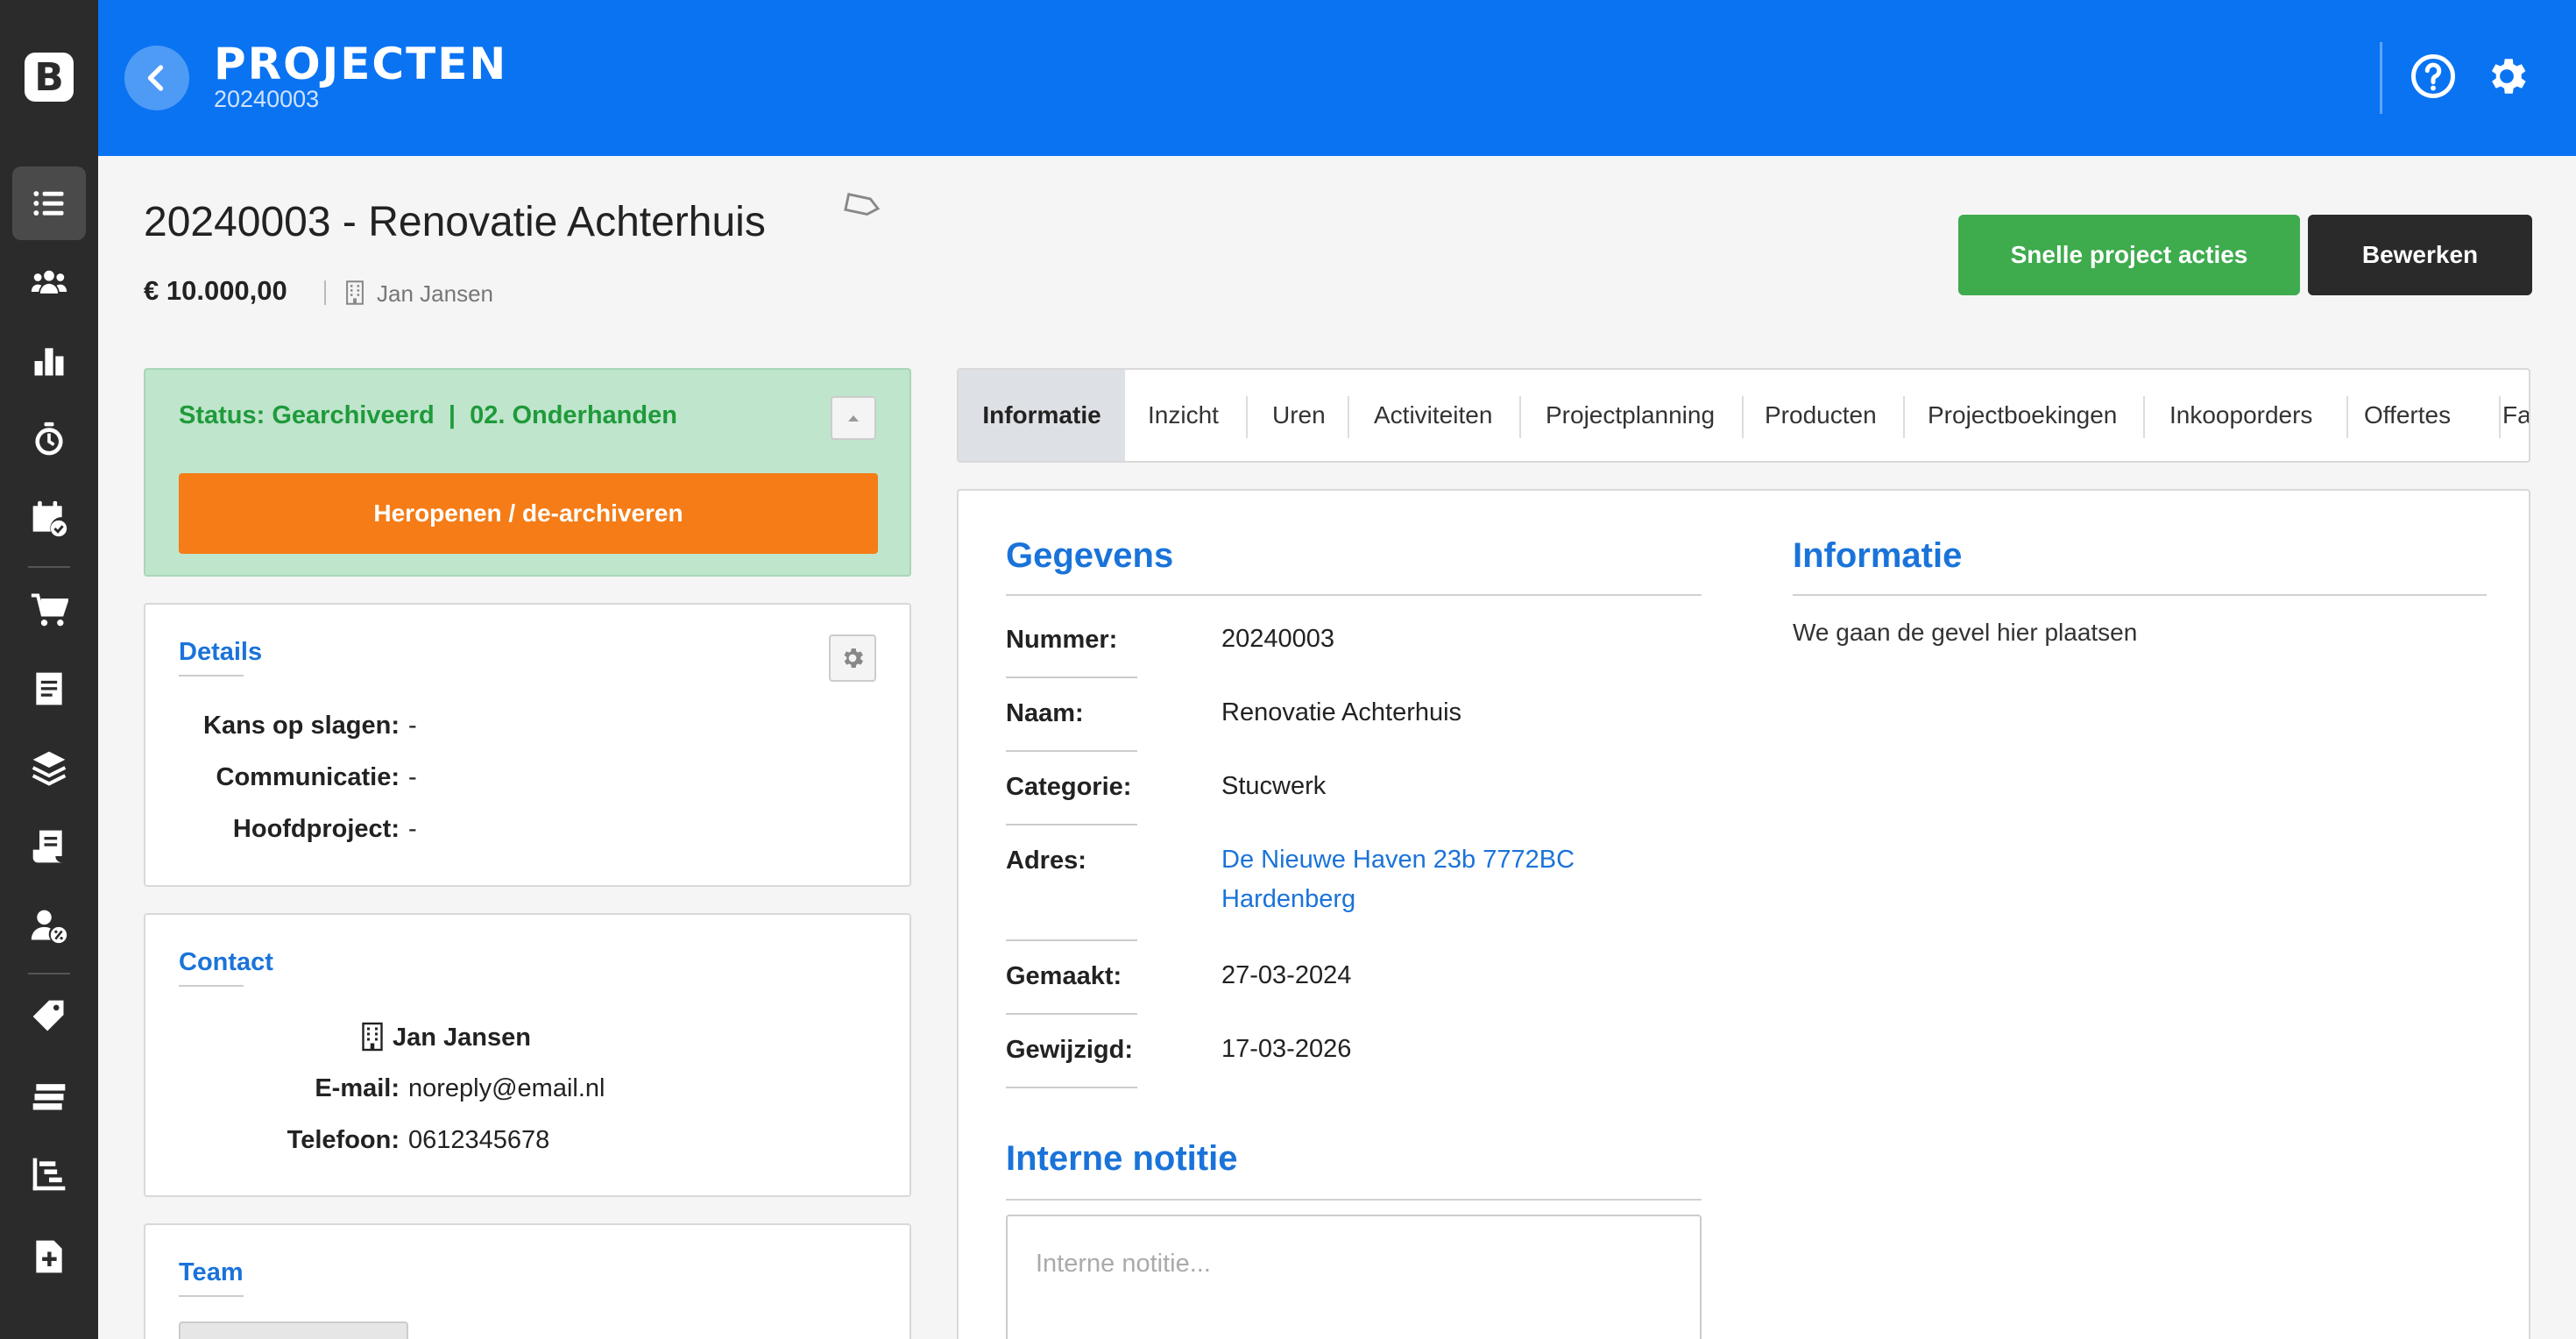 Image resolution: width=2576 pixels, height=1339 pixels. I want to click on users-icon, so click(49, 282).